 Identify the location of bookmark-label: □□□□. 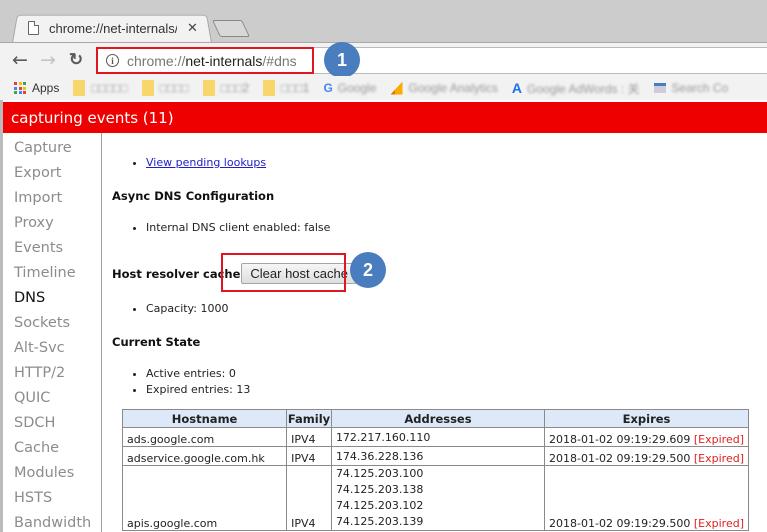
(174, 88).